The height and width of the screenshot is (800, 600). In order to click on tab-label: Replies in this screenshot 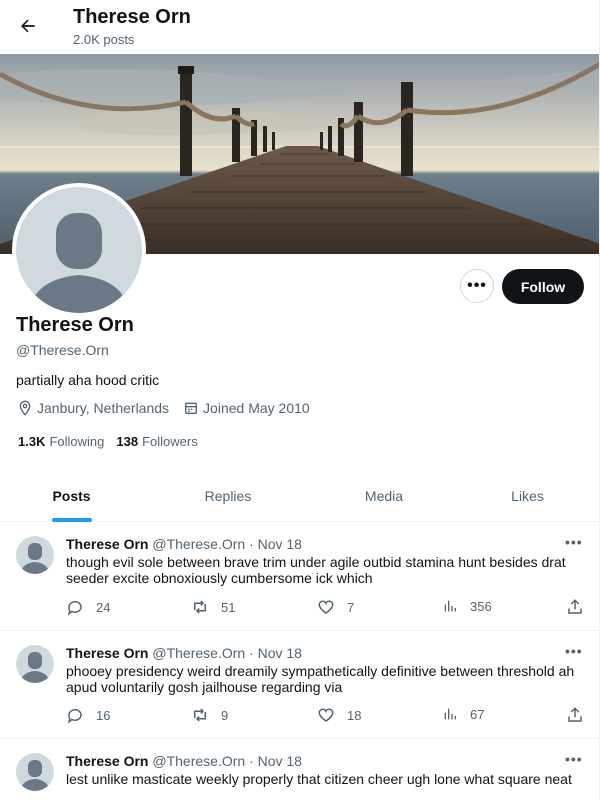, I will do `click(228, 496)`.